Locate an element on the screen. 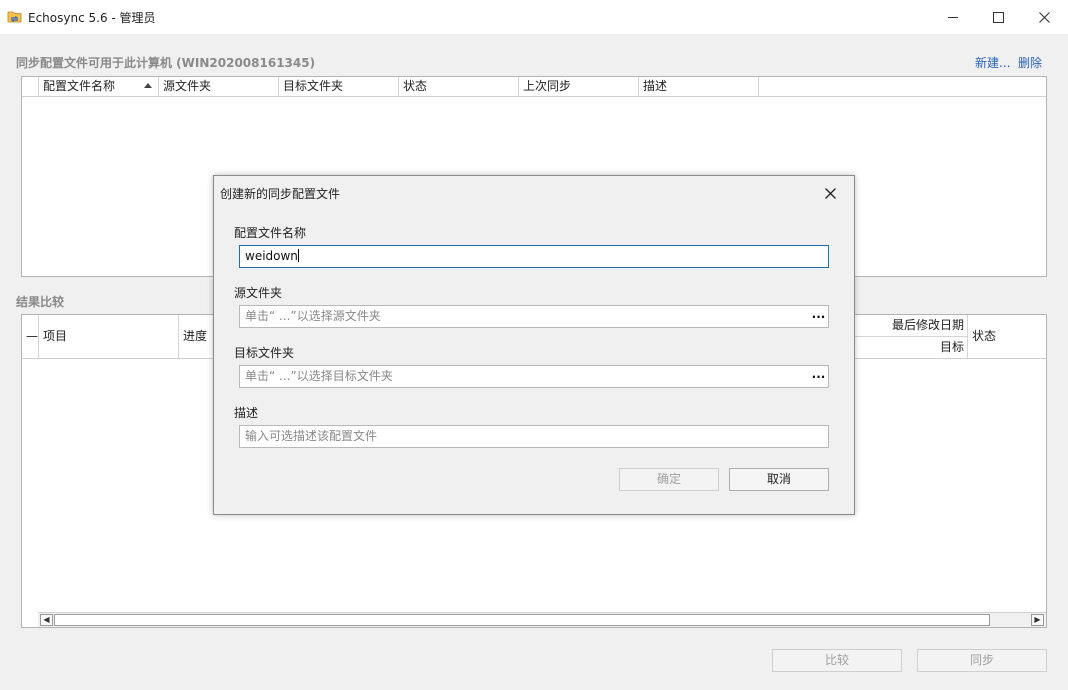  results-section-title: 结果比较 is located at coordinates (40, 302).